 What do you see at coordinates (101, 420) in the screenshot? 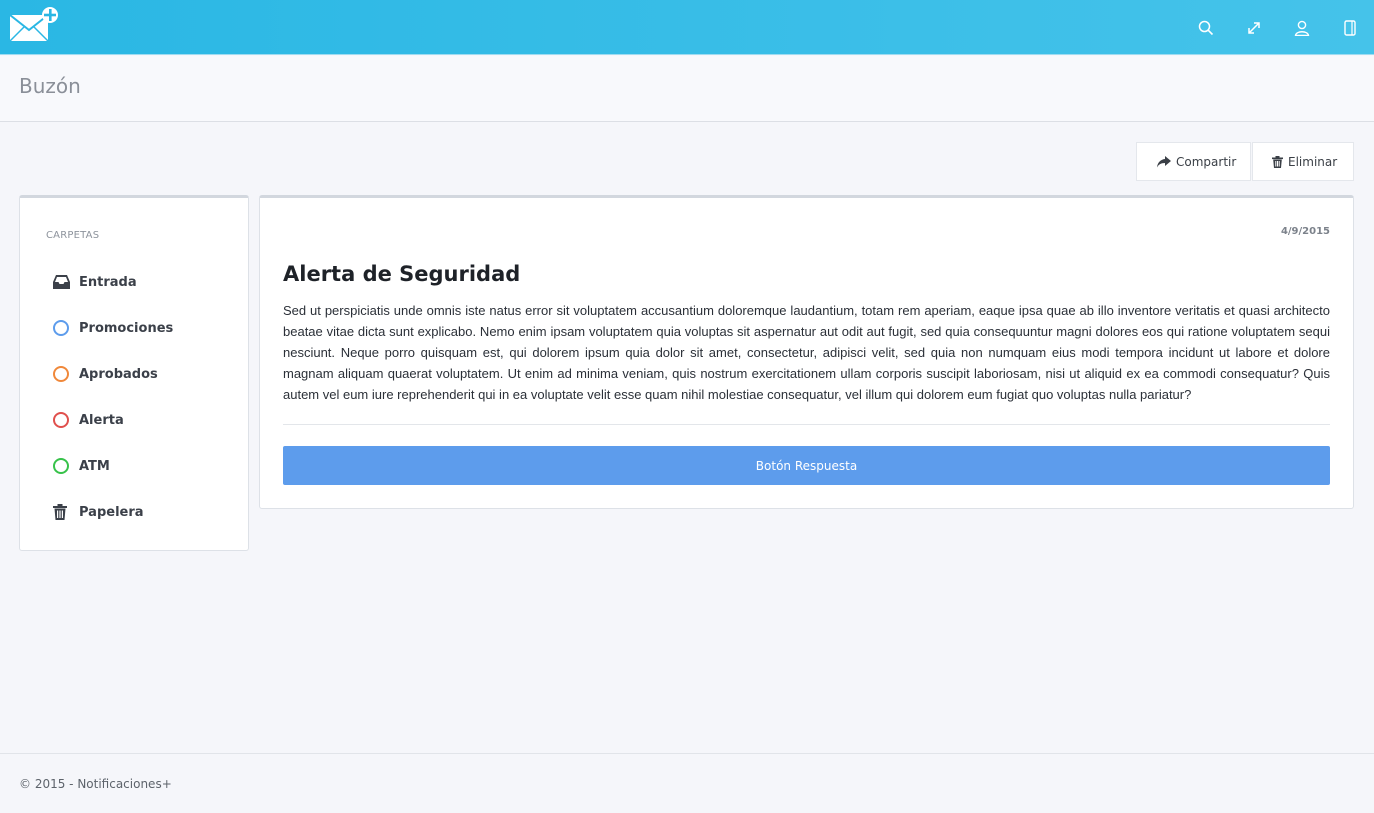
I see `folder-label: Alerta` at bounding box center [101, 420].